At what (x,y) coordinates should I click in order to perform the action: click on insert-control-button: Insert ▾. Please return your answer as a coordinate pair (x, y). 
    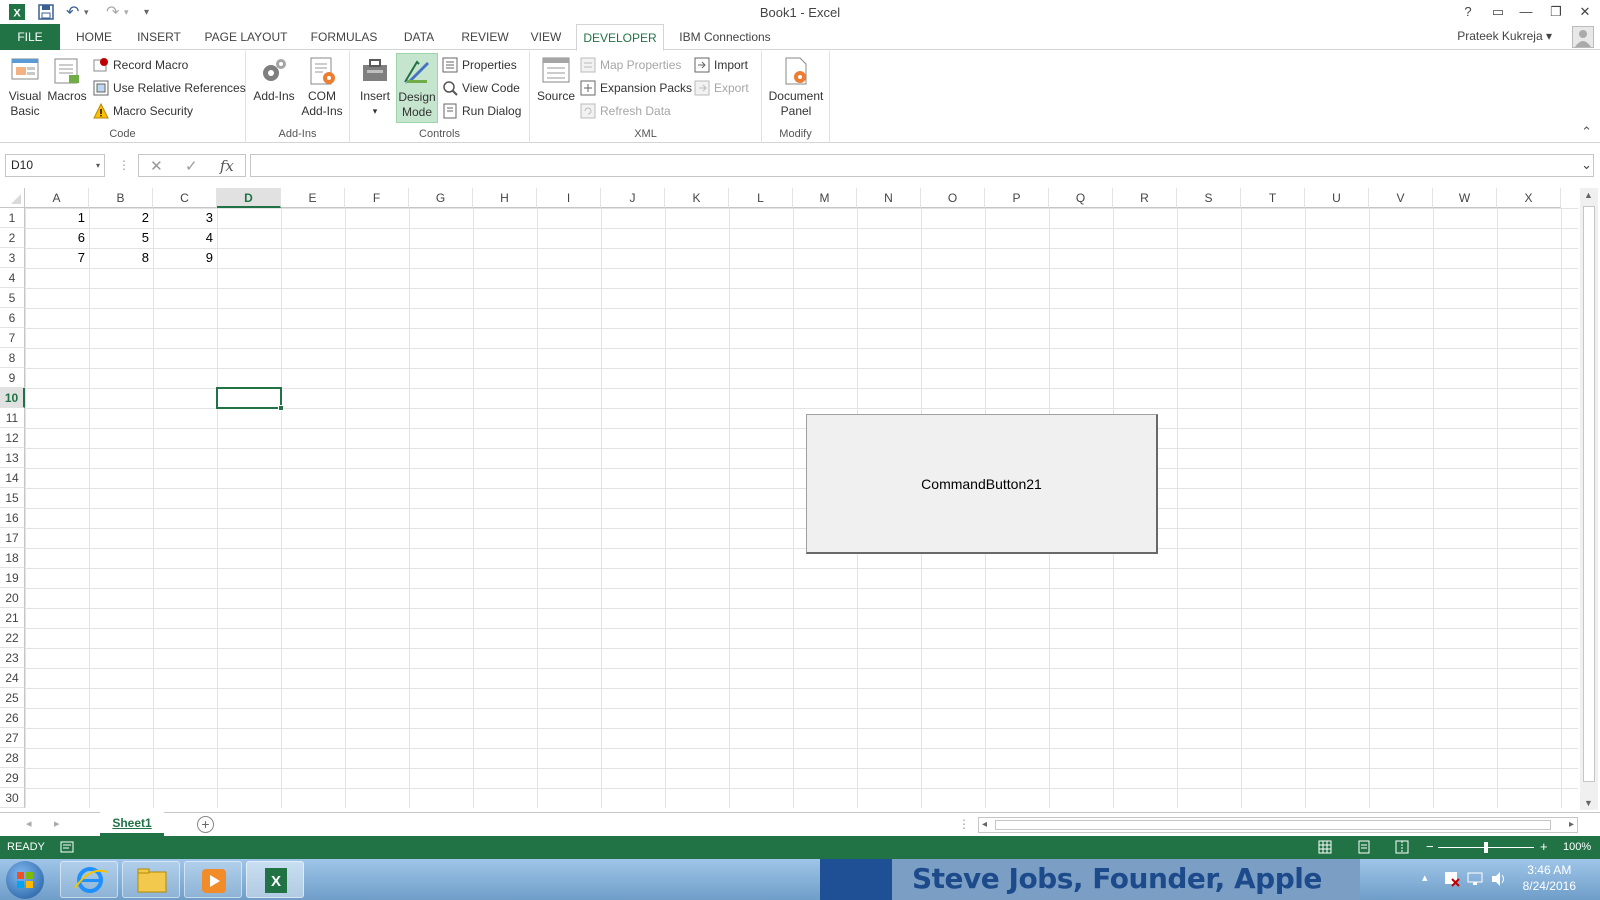
    Looking at the image, I should click on (375, 87).